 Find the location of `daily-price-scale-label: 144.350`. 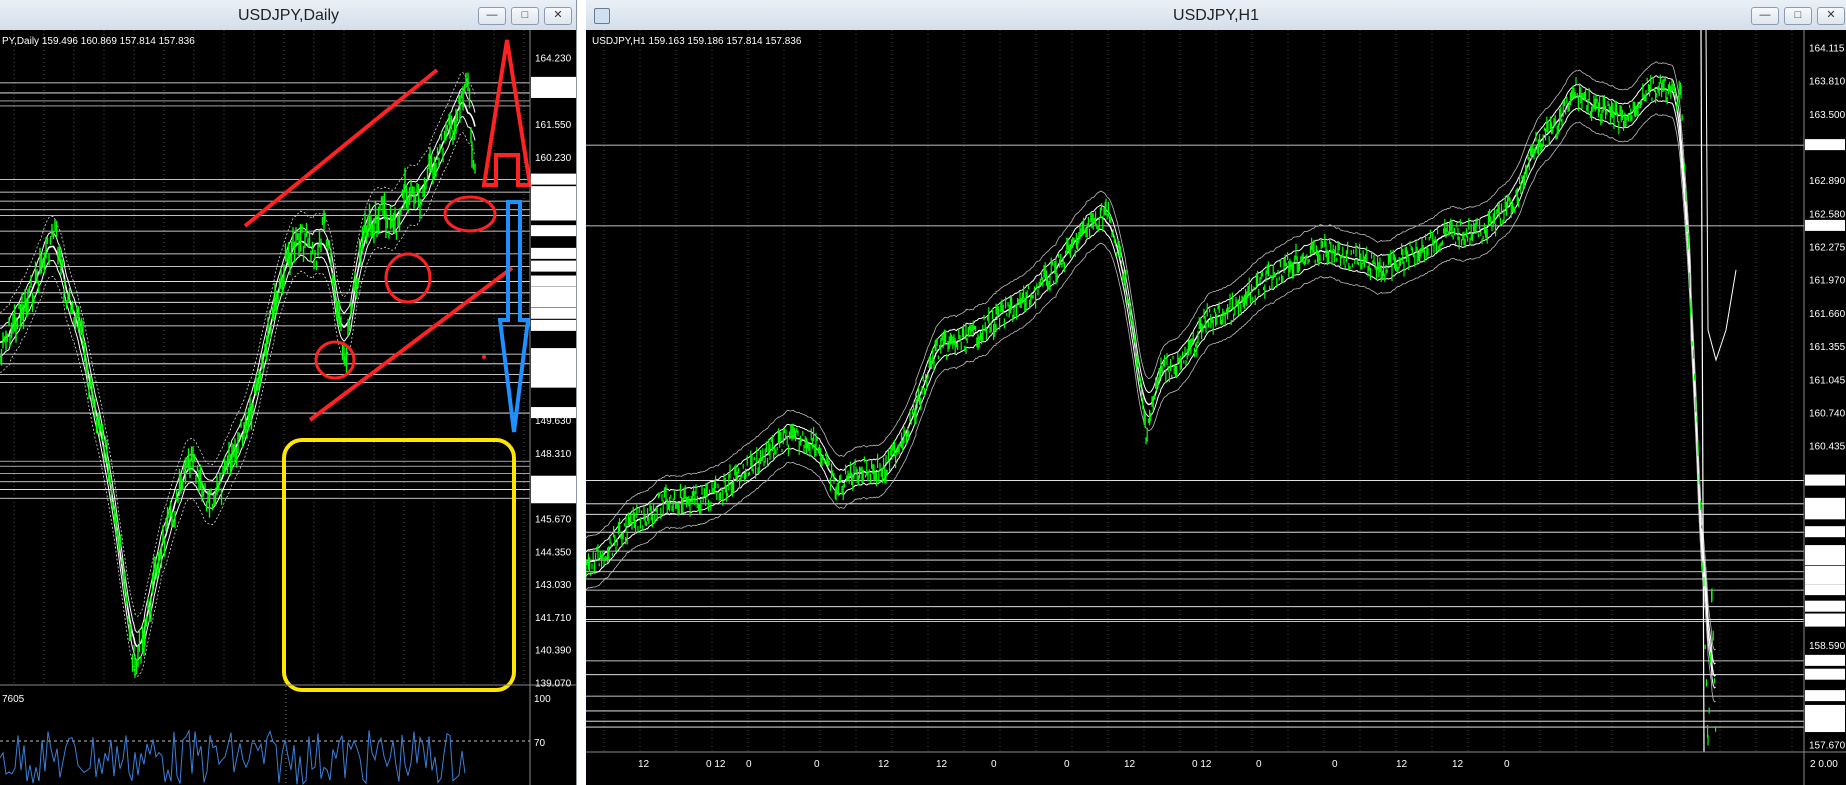

daily-price-scale-label: 144.350 is located at coordinates (553, 552).